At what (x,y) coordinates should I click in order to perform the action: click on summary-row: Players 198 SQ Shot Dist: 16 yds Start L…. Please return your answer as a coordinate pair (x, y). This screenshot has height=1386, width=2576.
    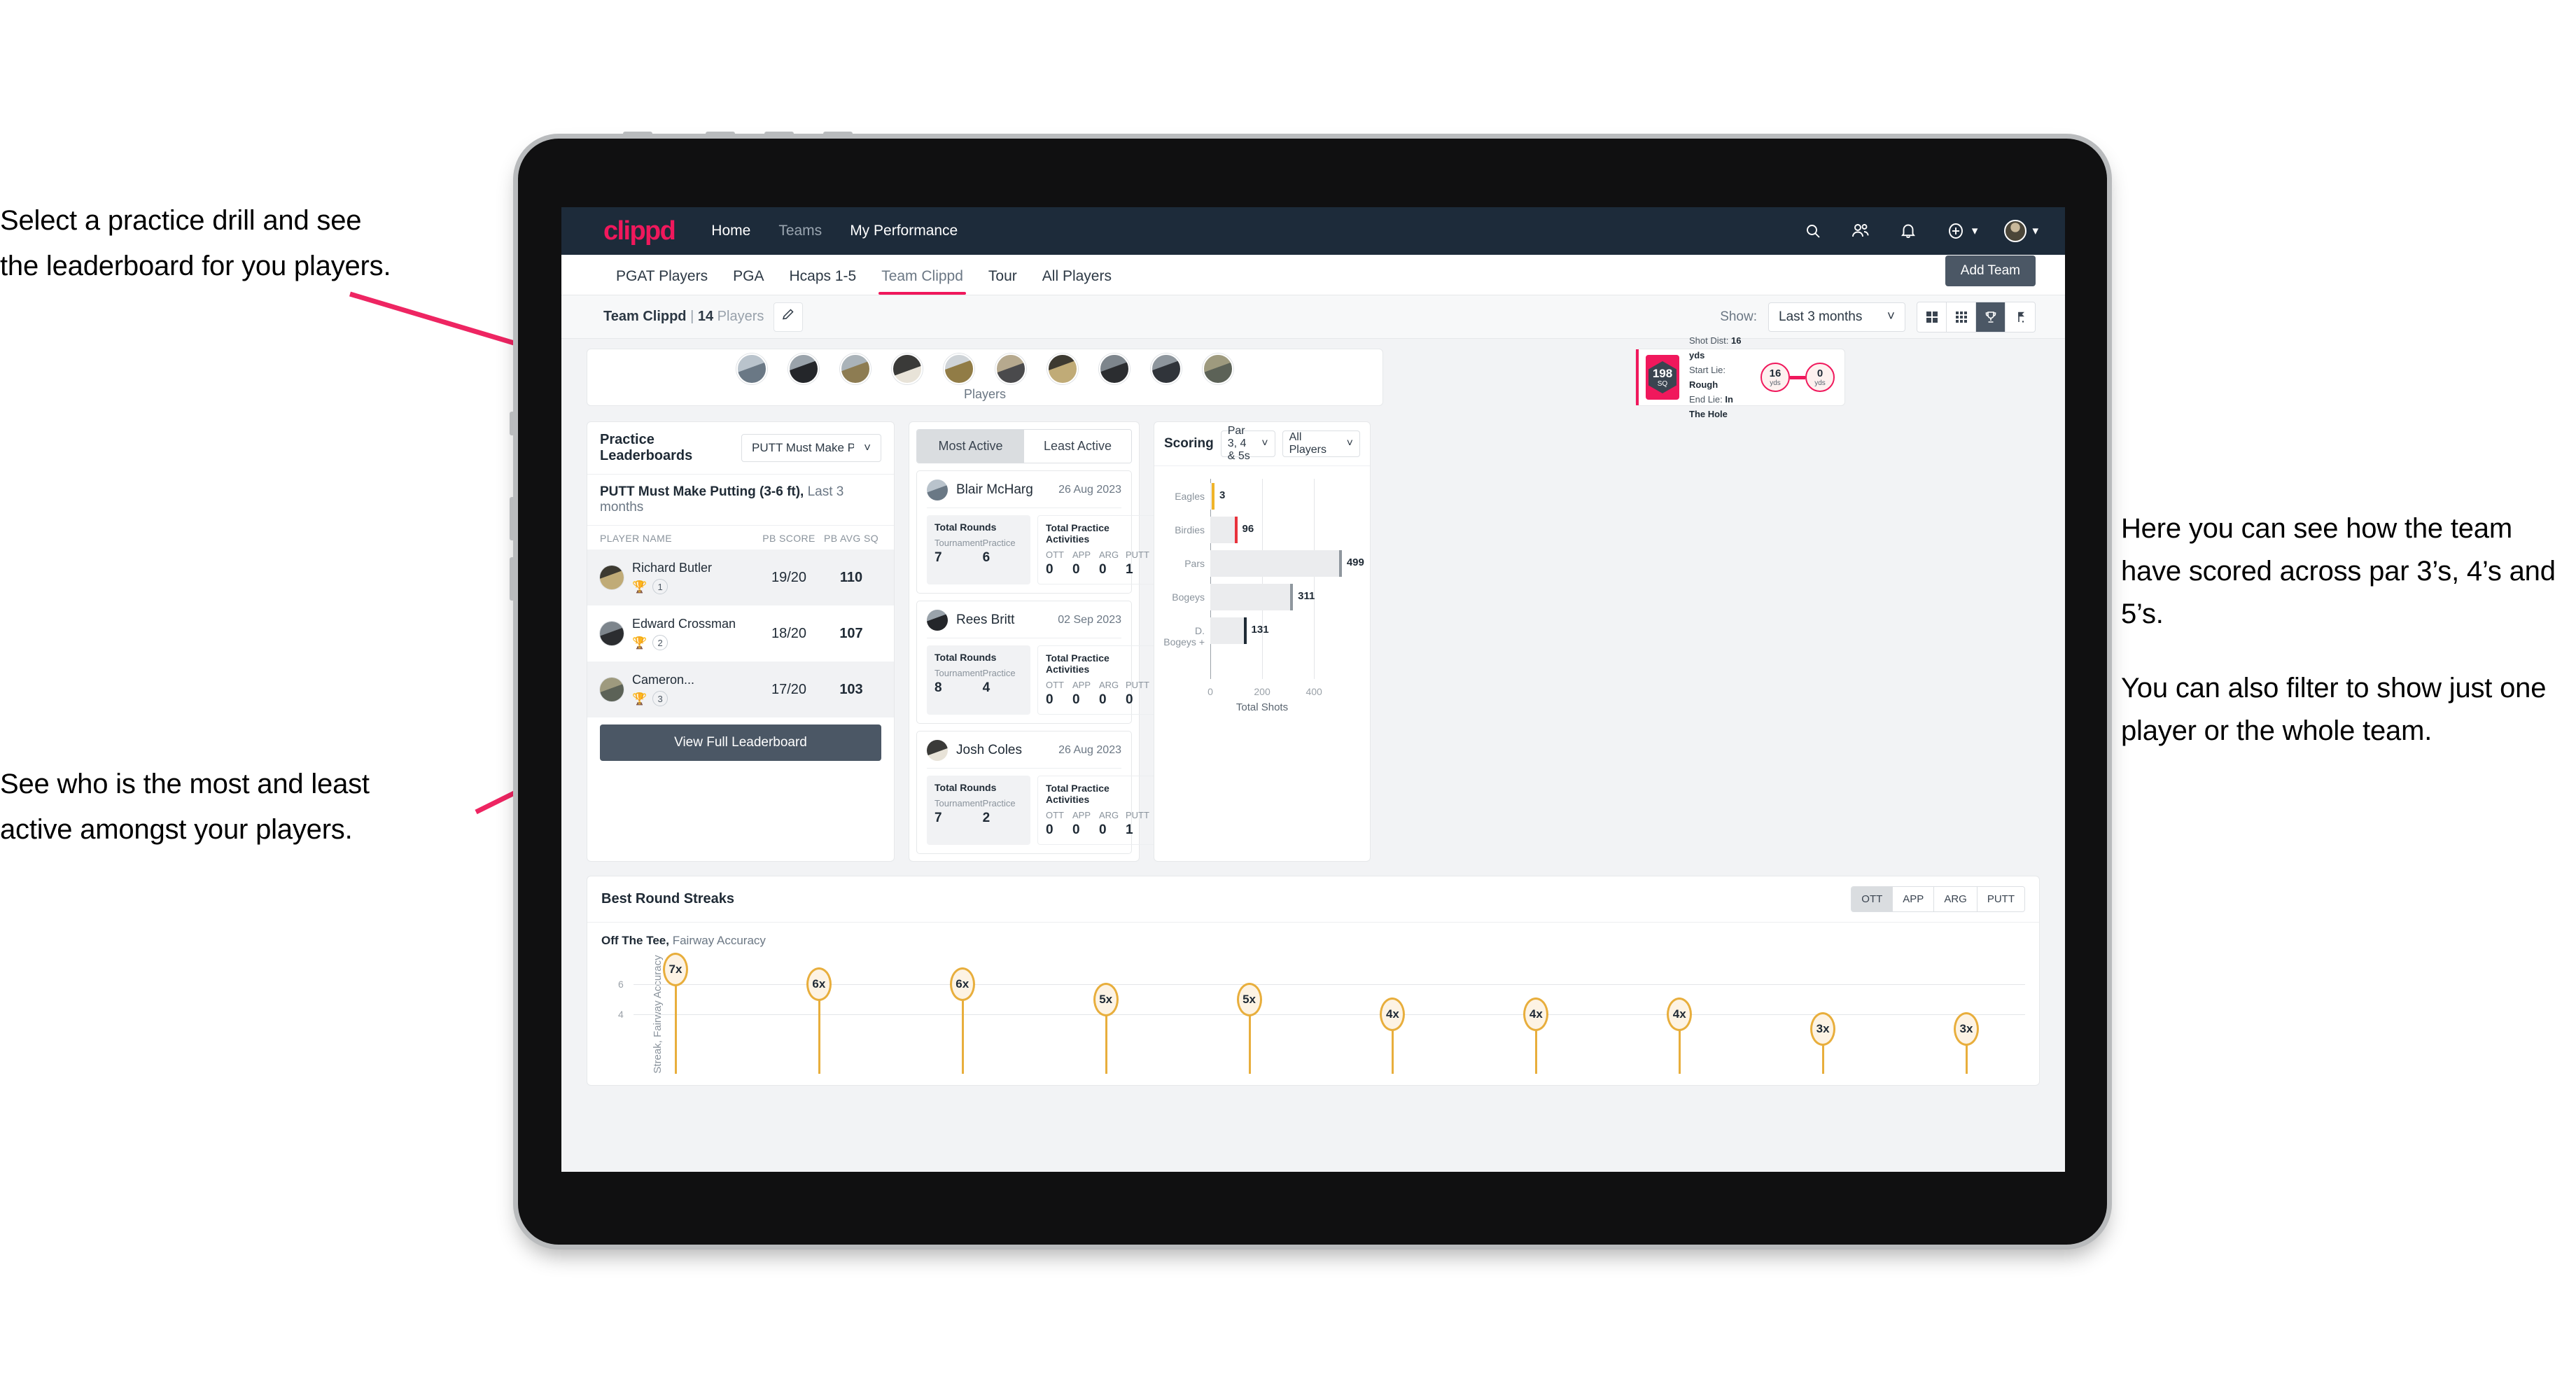
    Looking at the image, I should click on (1313, 377).